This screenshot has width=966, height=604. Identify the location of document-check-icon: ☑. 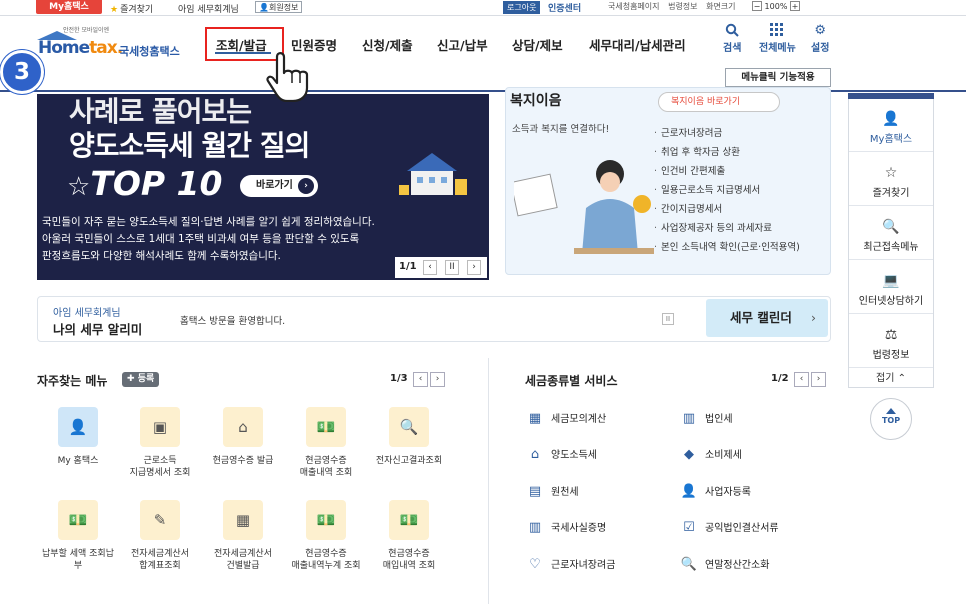
(689, 527).